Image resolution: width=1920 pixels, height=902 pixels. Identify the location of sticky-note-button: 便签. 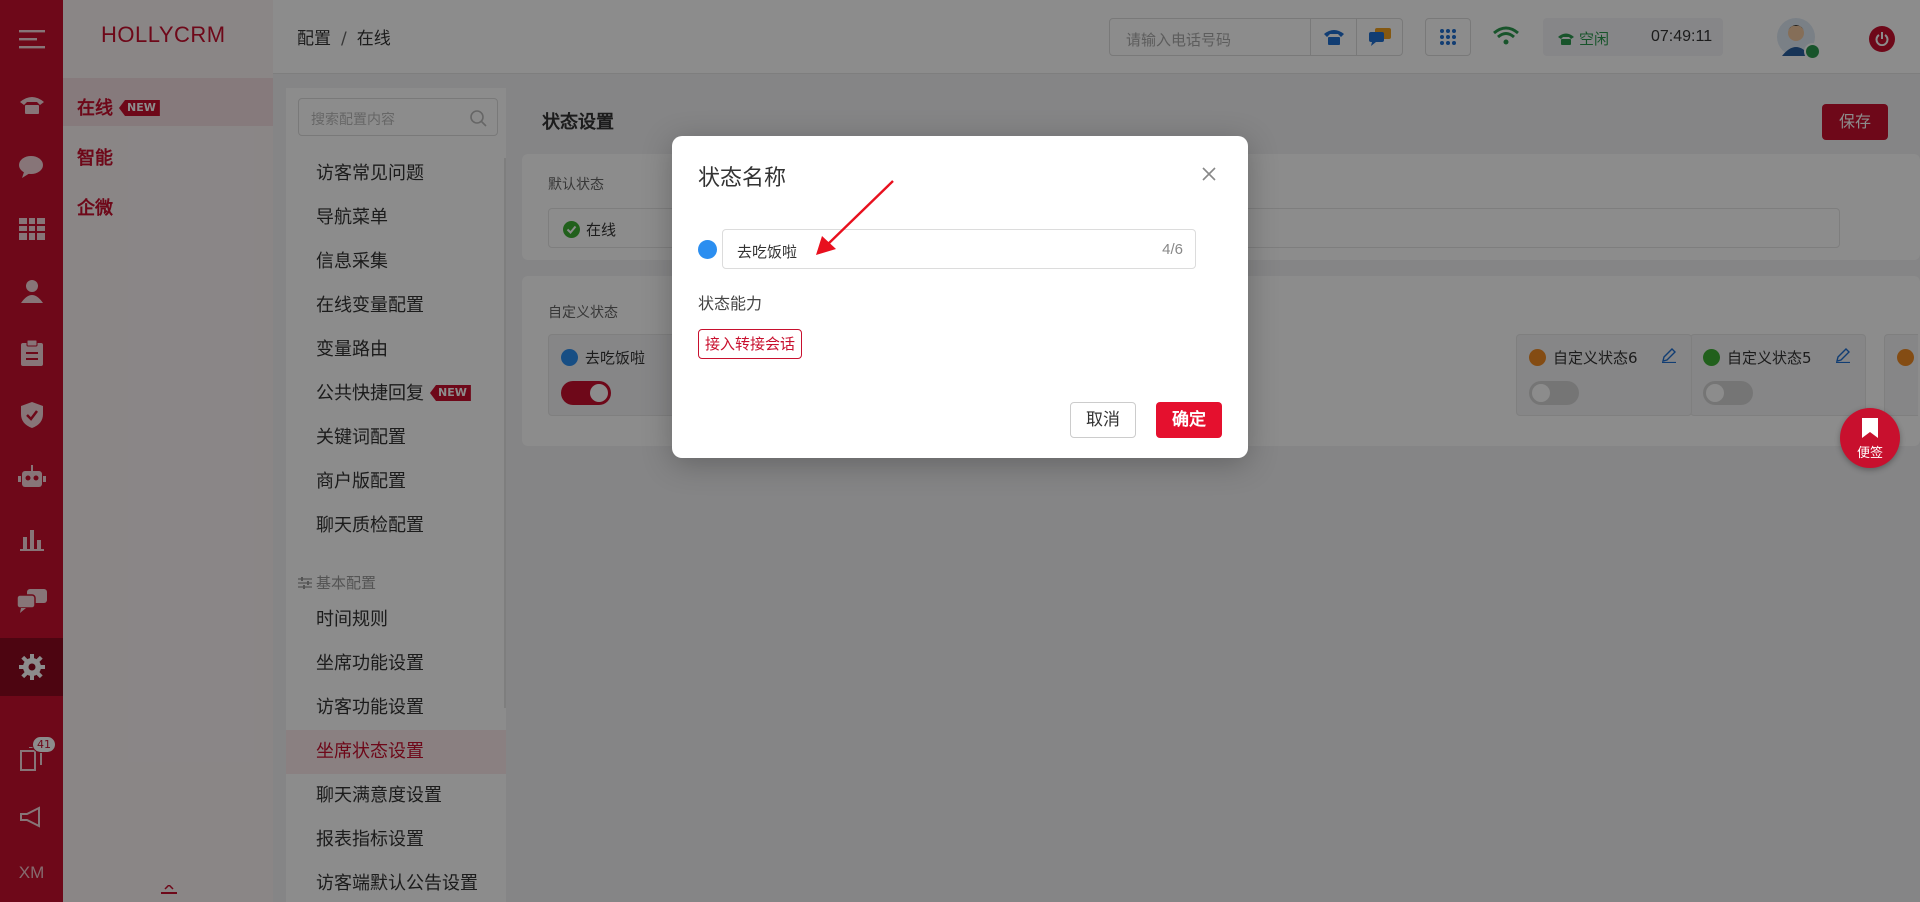
(1870, 438).